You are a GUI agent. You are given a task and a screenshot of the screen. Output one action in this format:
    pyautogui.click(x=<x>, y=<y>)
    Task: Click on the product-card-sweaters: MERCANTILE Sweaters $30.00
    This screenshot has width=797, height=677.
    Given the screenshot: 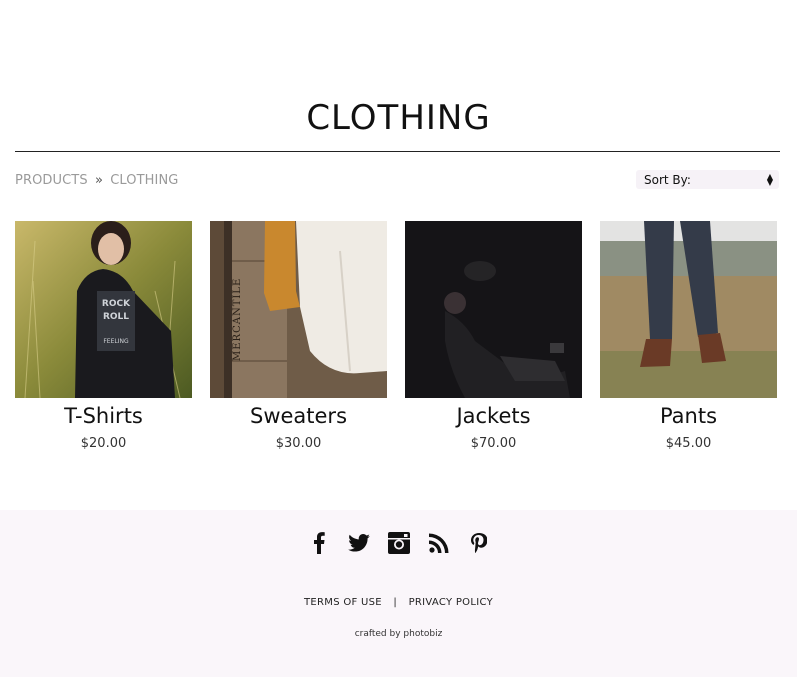 What is the action you would take?
    pyautogui.click(x=298, y=336)
    